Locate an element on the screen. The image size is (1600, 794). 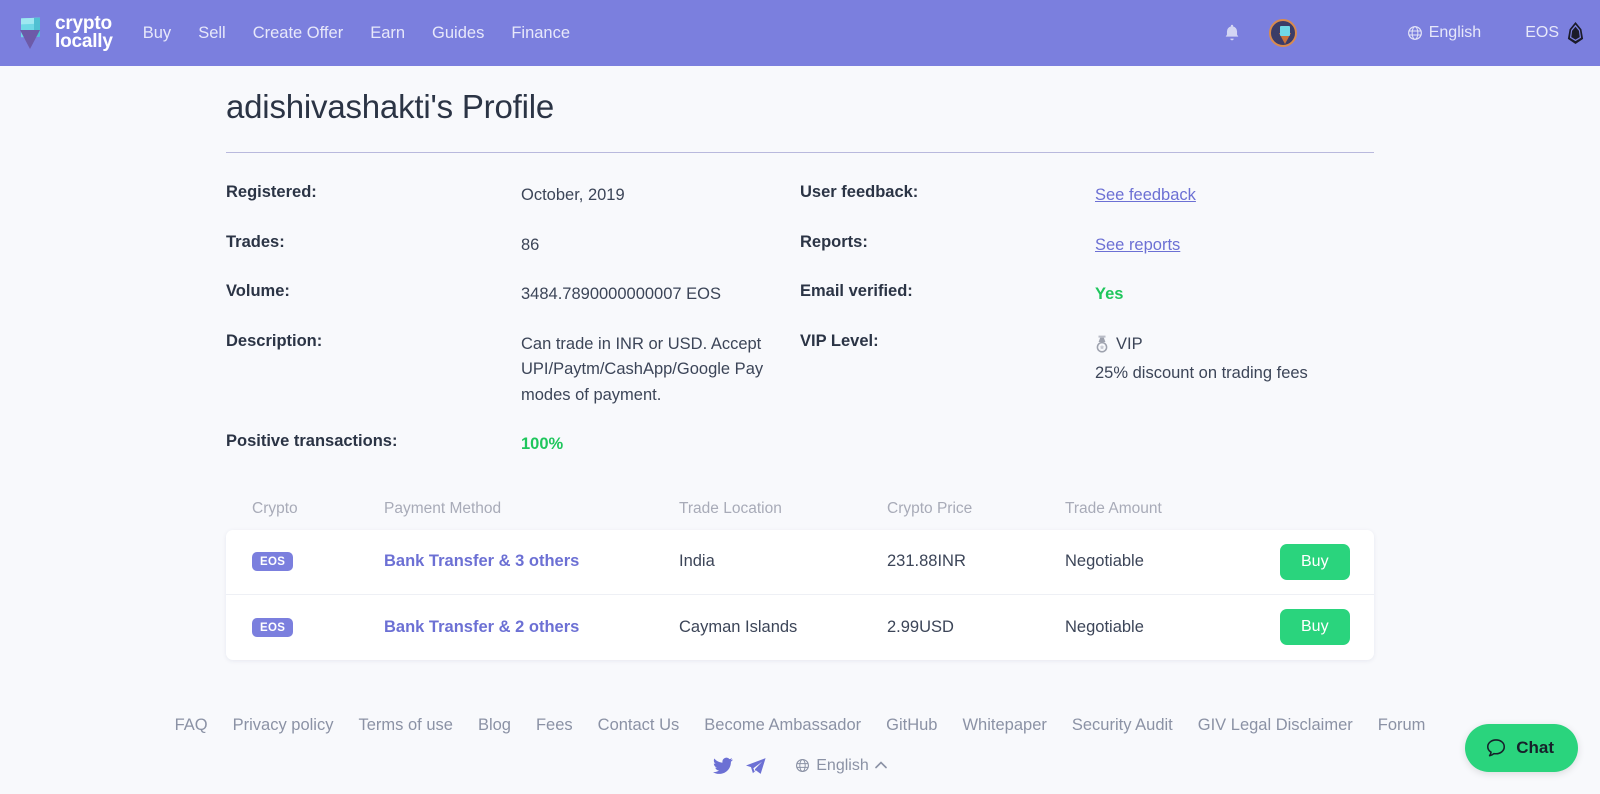
currency-selector-label: EOS is located at coordinates (1542, 32).